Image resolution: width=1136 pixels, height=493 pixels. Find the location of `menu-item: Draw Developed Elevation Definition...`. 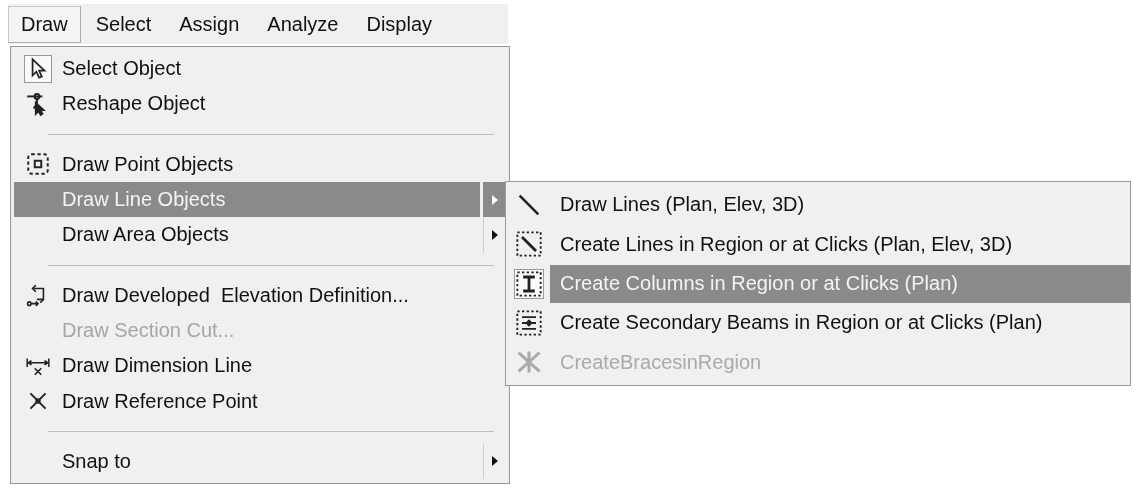

menu-item: Draw Developed Elevation Definition... is located at coordinates (260, 295).